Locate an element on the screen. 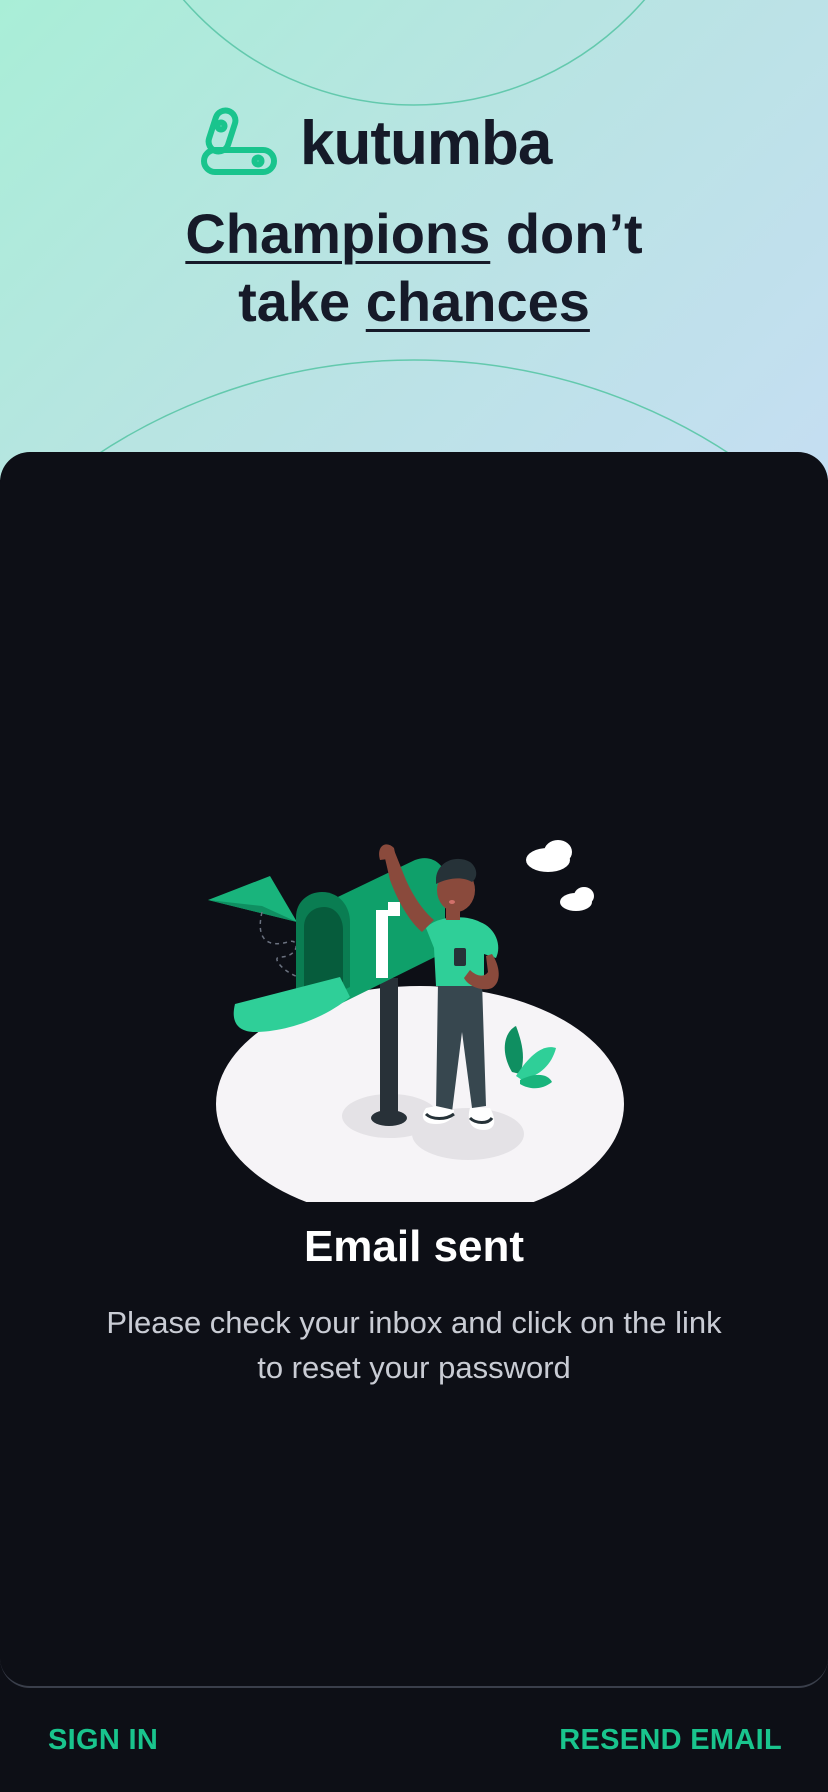 The height and width of the screenshot is (1792, 828). tagline-word-champions: Champions is located at coordinates (338, 233).